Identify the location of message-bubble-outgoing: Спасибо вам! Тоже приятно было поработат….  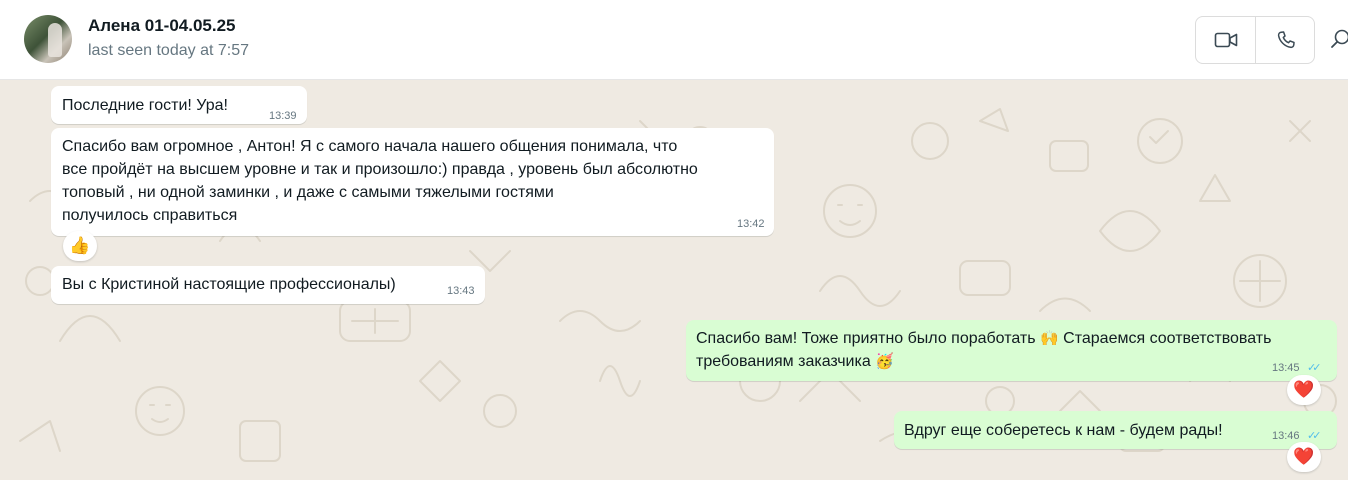
(1011, 350).